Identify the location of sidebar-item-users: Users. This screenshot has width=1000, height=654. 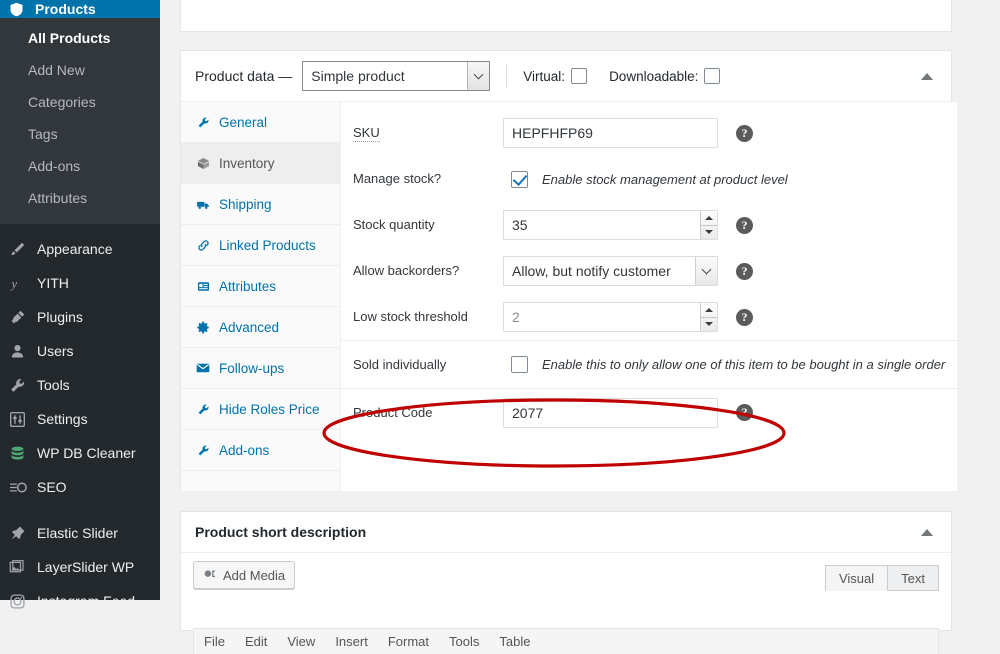
(80, 351).